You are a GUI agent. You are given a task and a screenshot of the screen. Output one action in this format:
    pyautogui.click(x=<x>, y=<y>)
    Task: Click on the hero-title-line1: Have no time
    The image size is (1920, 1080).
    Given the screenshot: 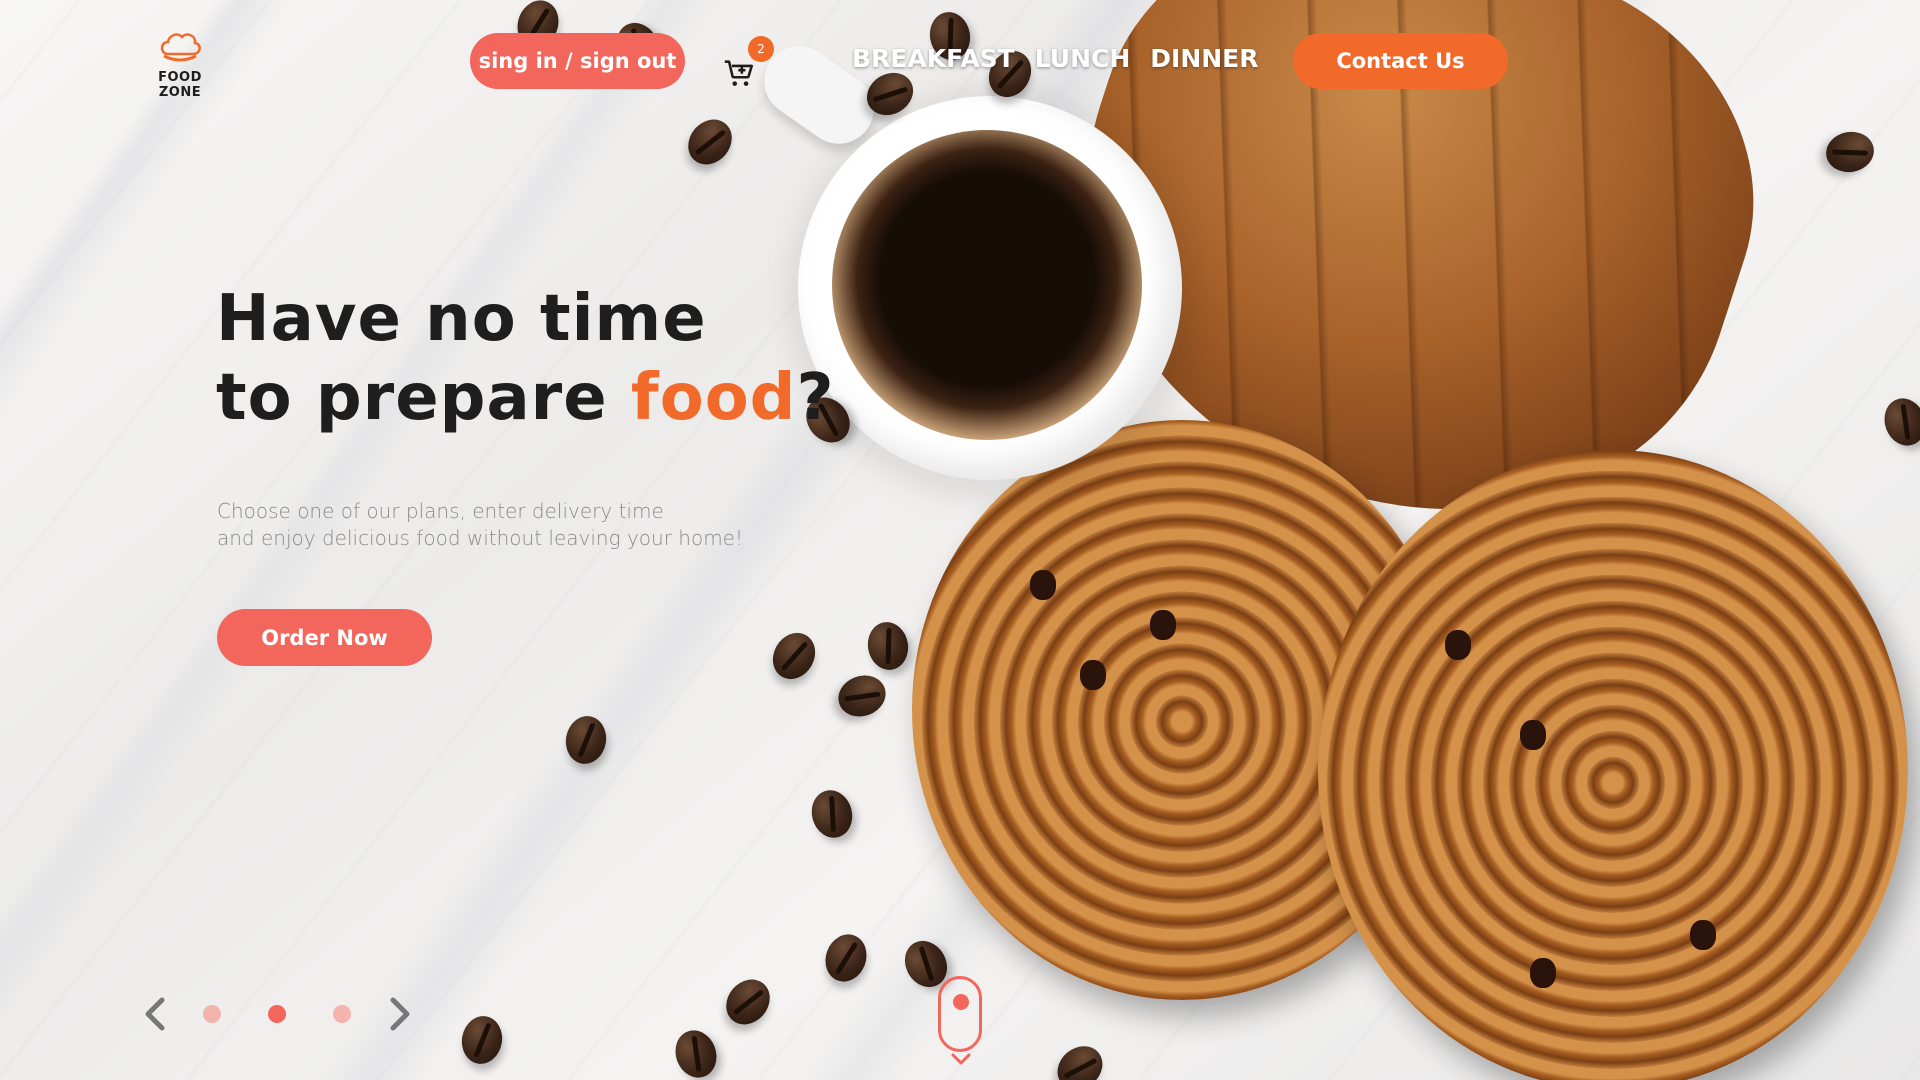 What is the action you would take?
    pyautogui.click(x=461, y=319)
    